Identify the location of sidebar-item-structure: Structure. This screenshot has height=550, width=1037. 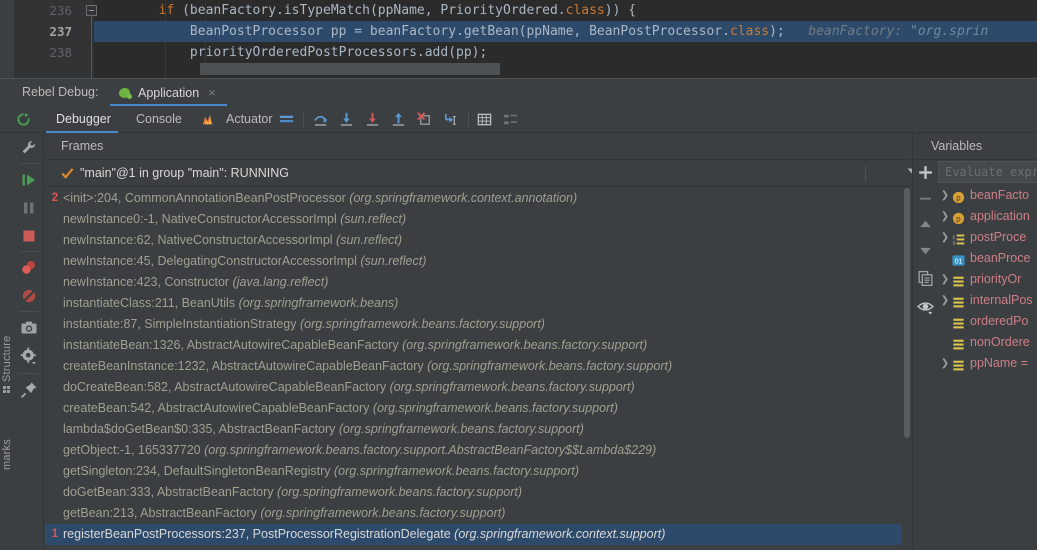
(7, 358).